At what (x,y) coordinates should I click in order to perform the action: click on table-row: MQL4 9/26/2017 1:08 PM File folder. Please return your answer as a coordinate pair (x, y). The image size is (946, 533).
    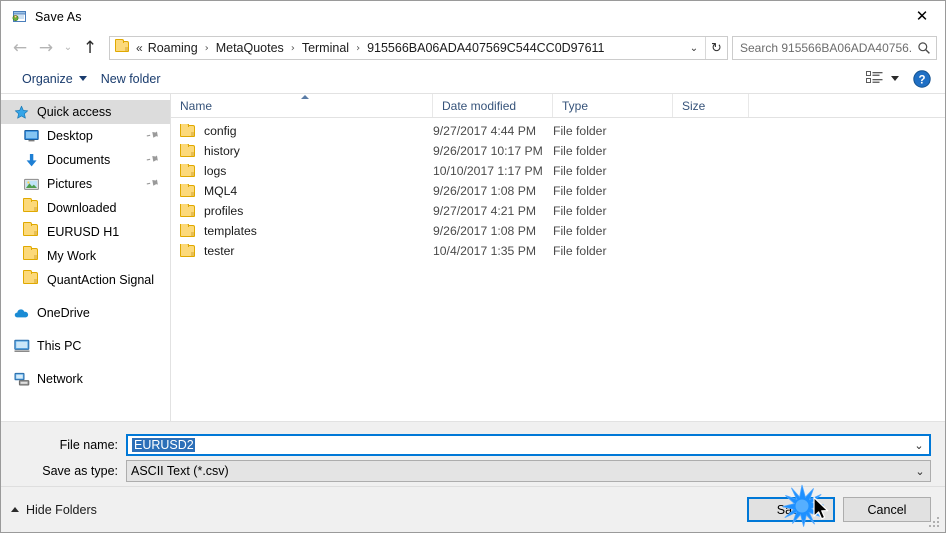
    Looking at the image, I should click on (558, 191).